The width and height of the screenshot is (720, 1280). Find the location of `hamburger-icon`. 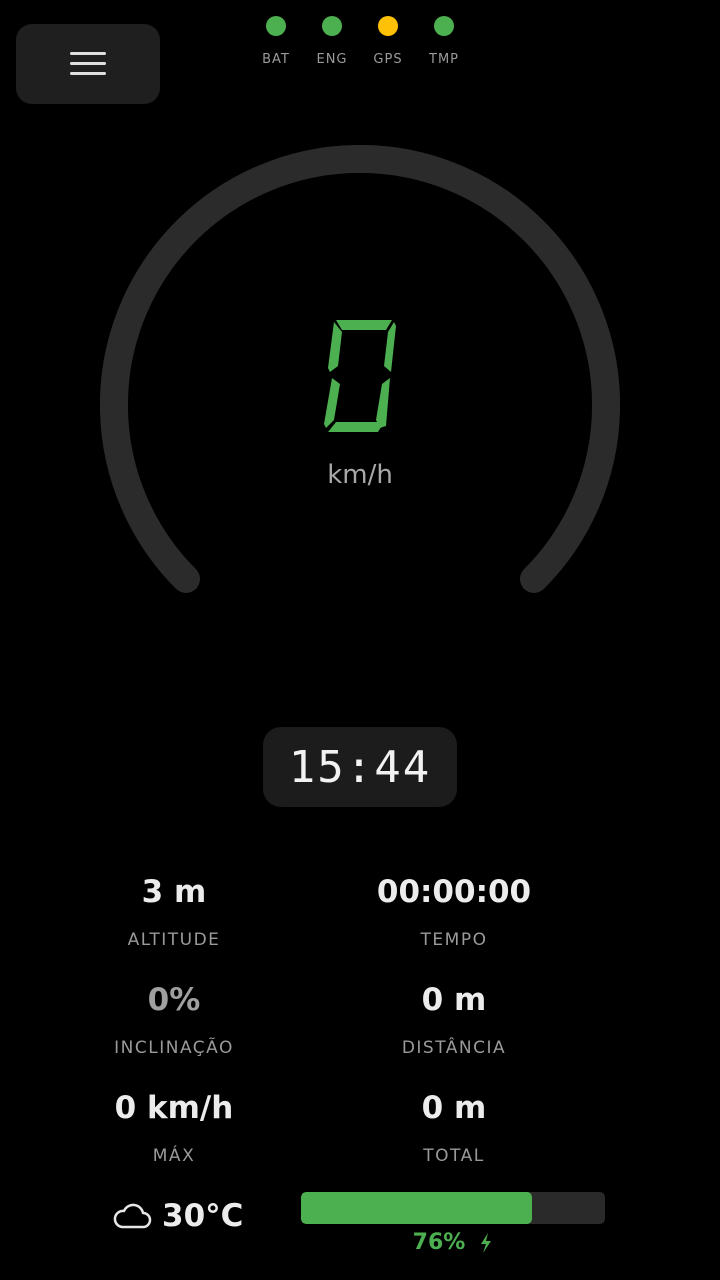

hamburger-icon is located at coordinates (88, 64).